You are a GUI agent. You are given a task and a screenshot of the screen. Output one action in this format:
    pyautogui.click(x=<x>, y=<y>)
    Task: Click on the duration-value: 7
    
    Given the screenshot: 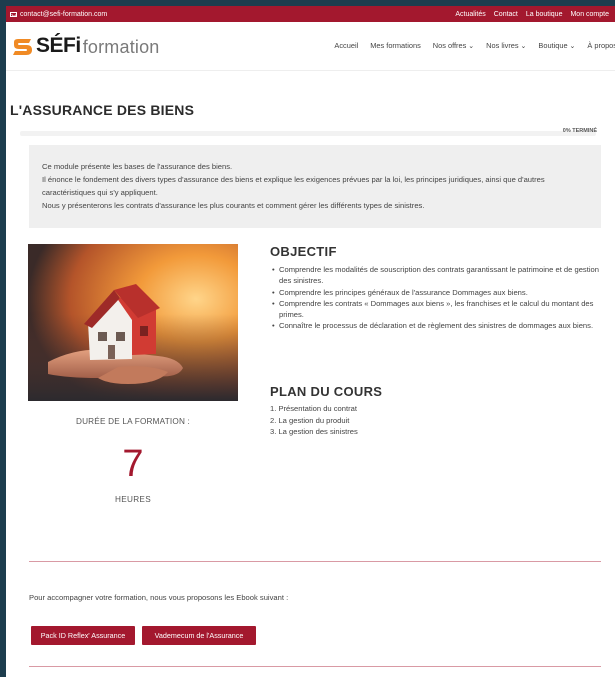 What is the action you would take?
    pyautogui.click(x=133, y=464)
    